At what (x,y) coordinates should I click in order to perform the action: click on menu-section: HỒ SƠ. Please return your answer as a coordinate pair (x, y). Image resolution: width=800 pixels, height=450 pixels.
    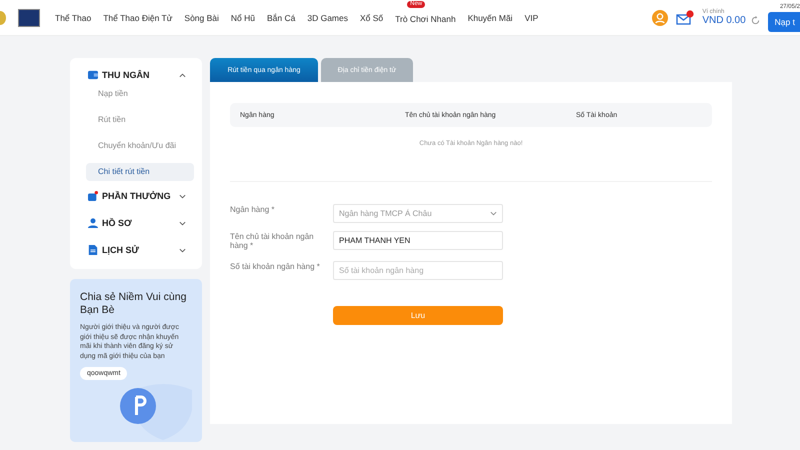
    Looking at the image, I should click on (141, 223).